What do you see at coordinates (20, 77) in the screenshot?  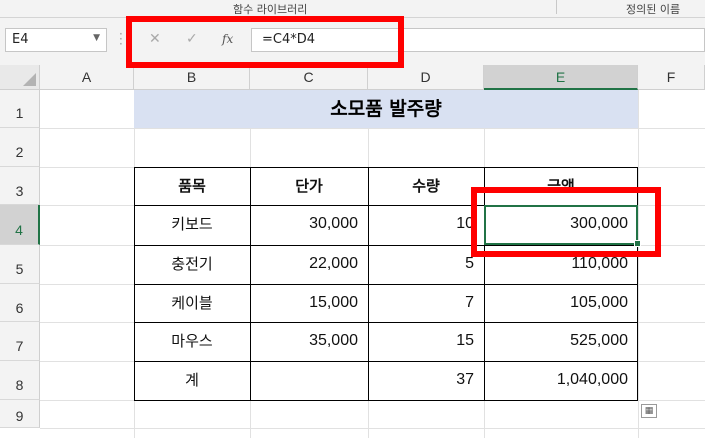 I see `select-all-button` at bounding box center [20, 77].